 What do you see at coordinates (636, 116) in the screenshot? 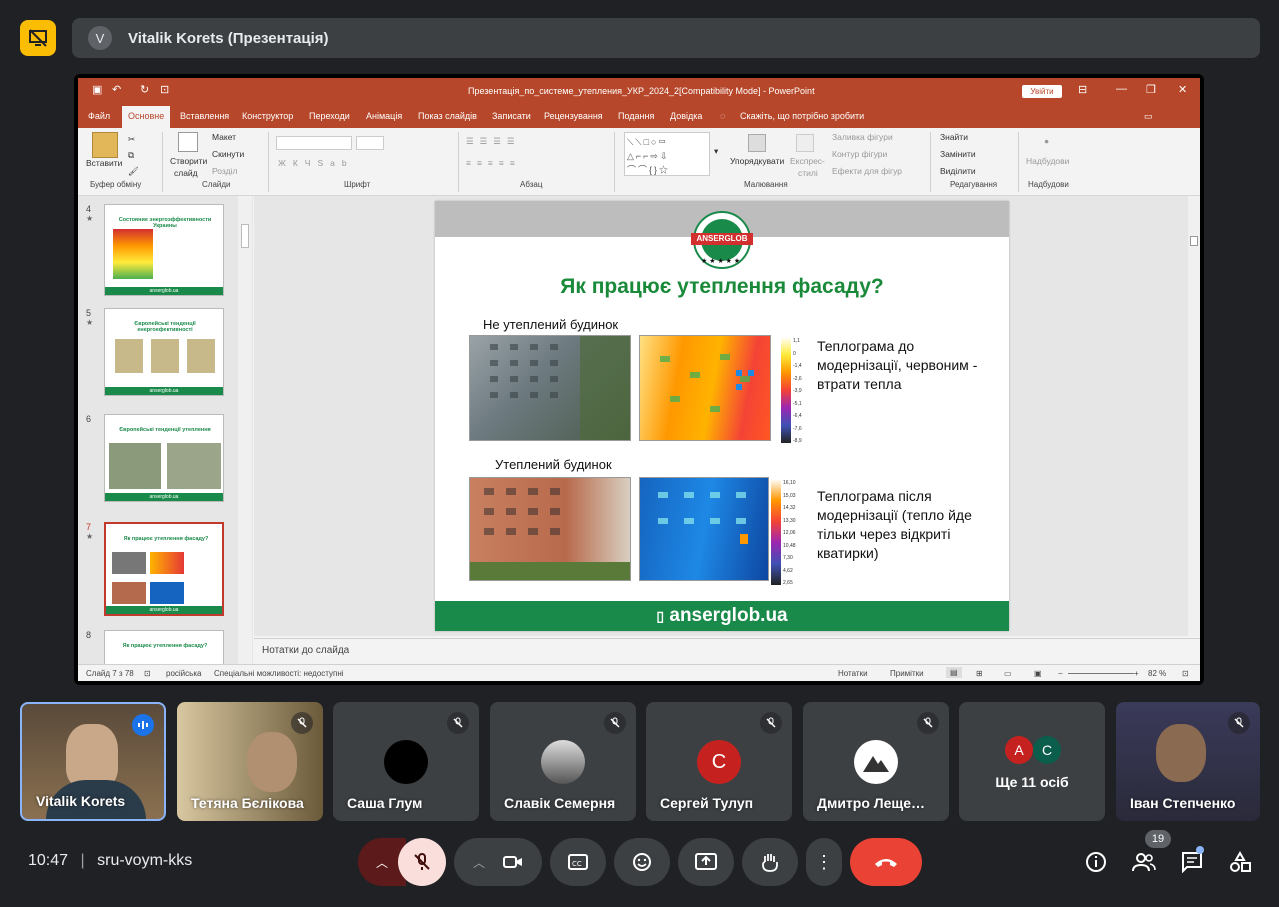
I see `tab-view: Подання` at bounding box center [636, 116].